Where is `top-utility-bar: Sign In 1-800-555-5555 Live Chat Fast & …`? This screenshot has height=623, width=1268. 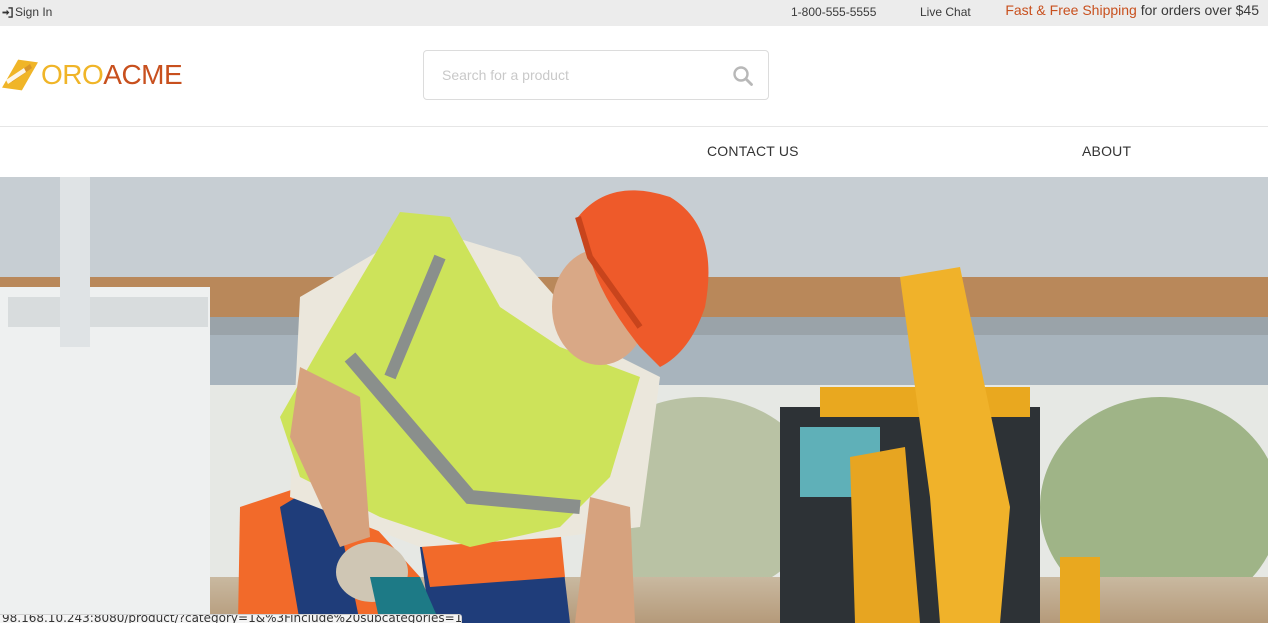
top-utility-bar: Sign In 1-800-555-5555 Live Chat Fast & … is located at coordinates (634, 13).